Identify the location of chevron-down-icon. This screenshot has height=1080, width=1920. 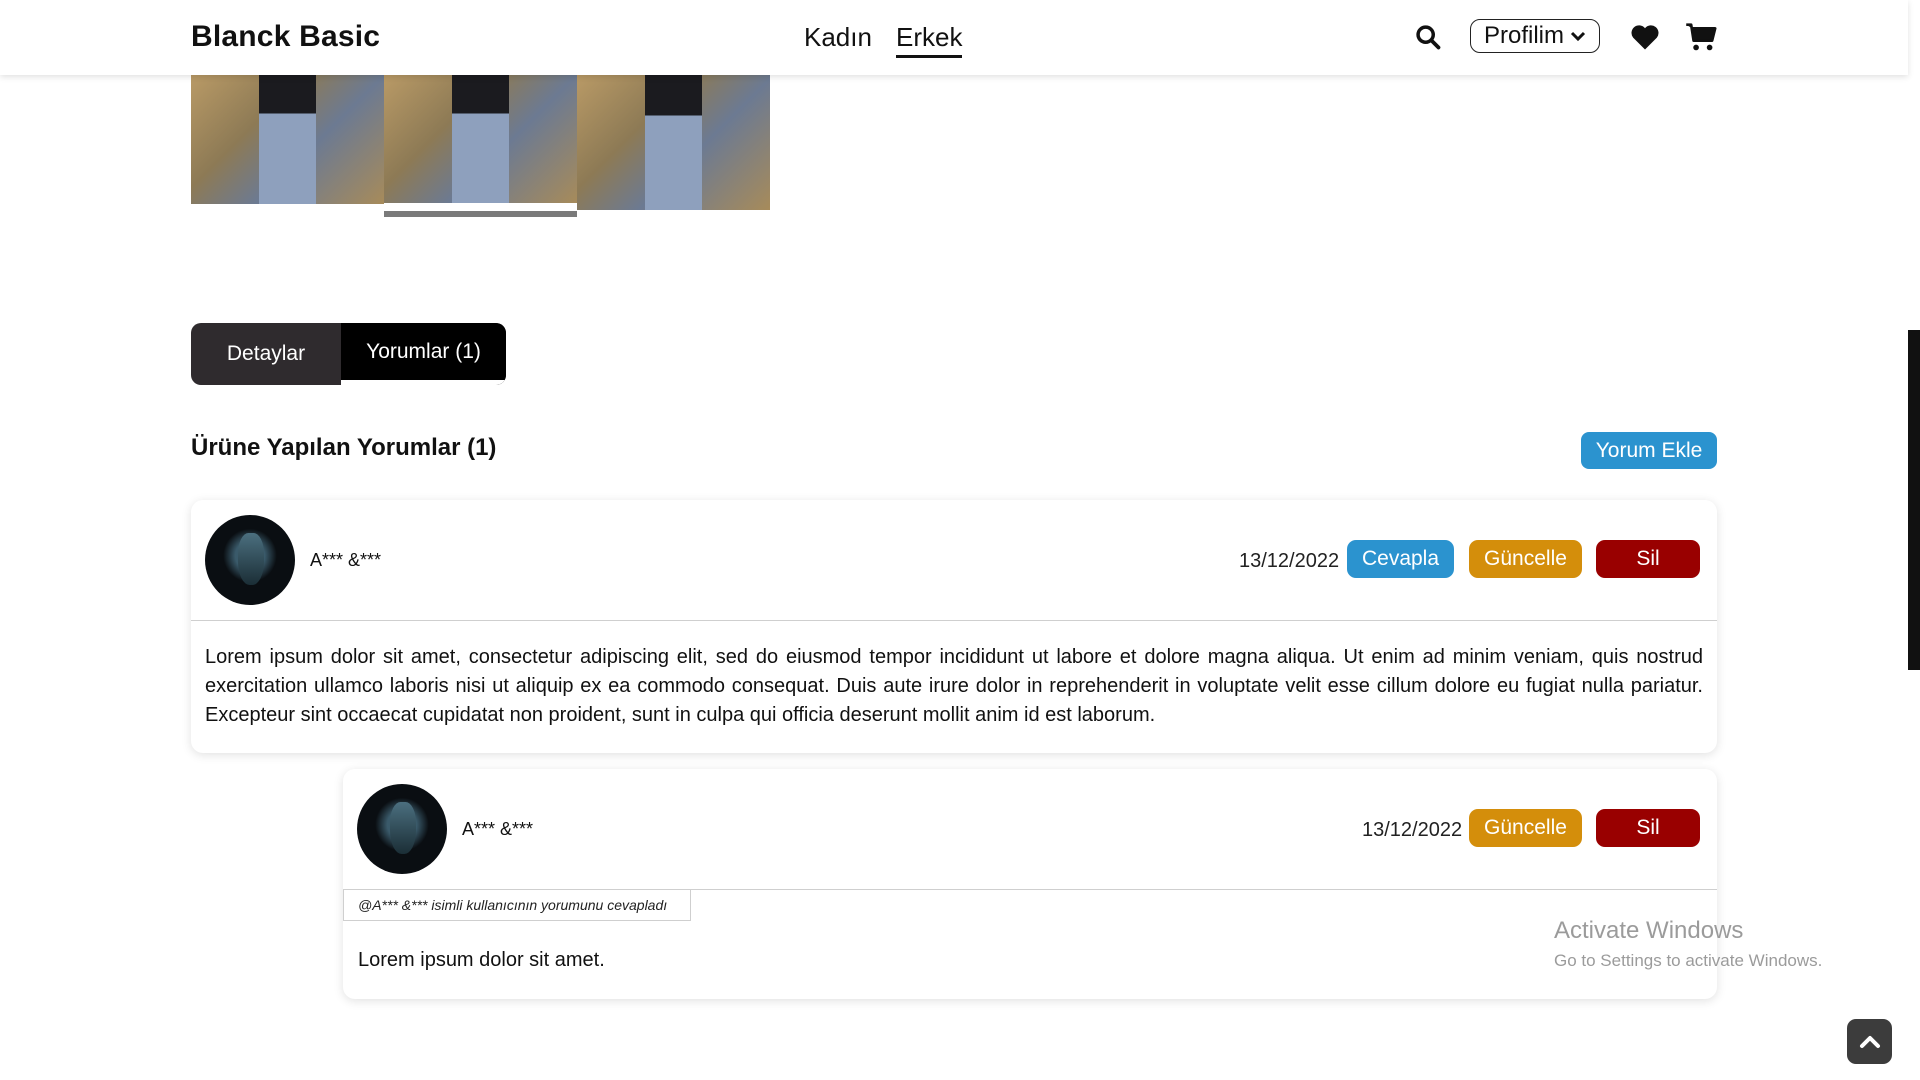
(1578, 36).